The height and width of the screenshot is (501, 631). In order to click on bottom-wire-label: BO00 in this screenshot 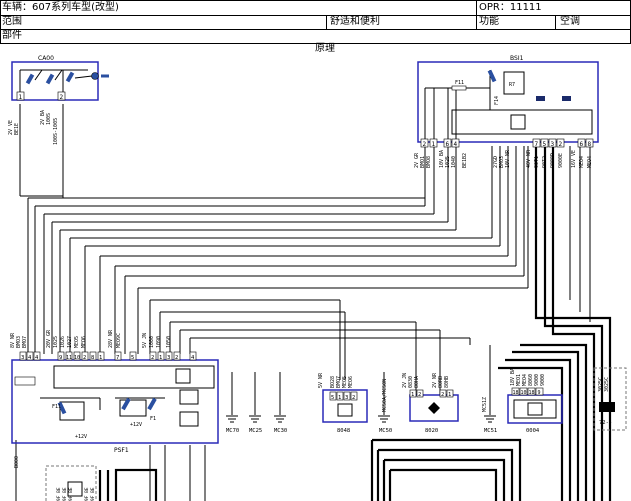, I will do `click(17, 462)`.